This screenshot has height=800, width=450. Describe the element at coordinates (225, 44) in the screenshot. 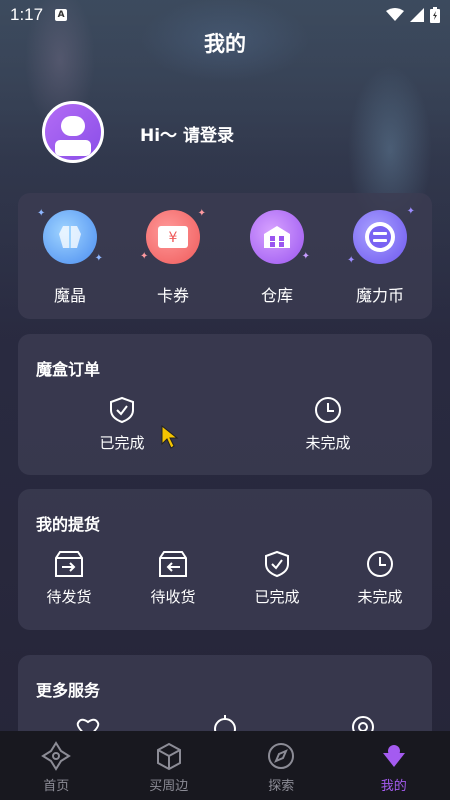

I see `page-title: 我的` at that location.